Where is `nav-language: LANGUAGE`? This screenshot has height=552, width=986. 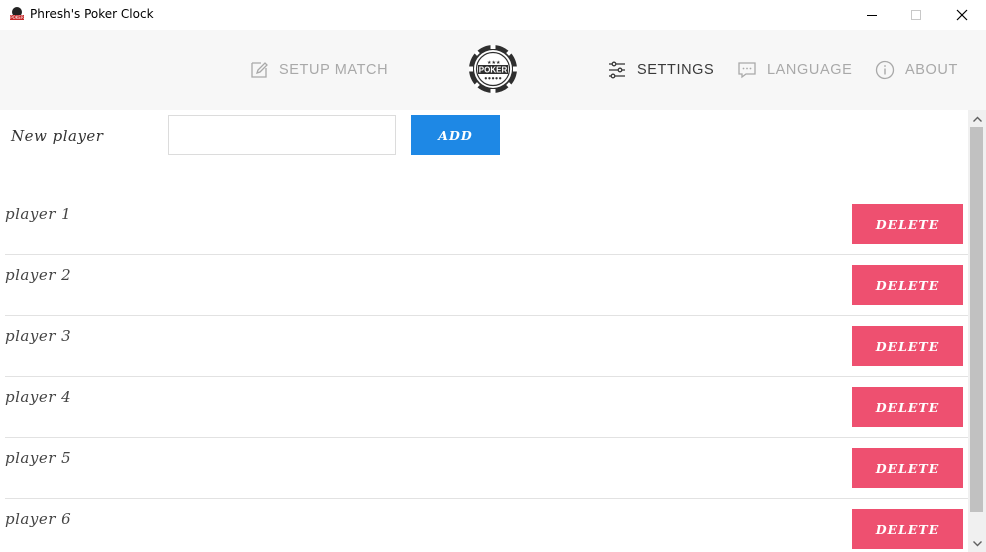 nav-language: LANGUAGE is located at coordinates (794, 70).